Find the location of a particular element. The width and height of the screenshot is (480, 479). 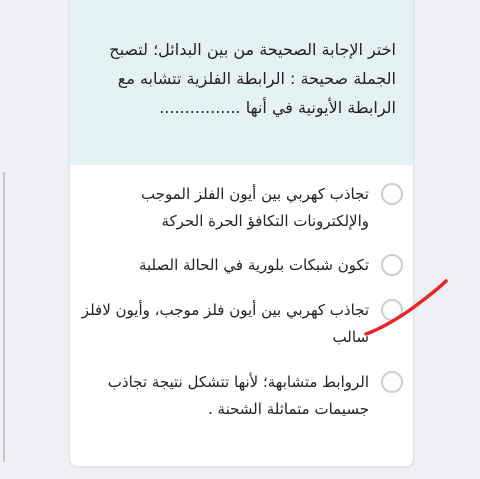

answer-option-2: تكون شبكات بلورية في الحالة الصلبة is located at coordinates (240, 265).